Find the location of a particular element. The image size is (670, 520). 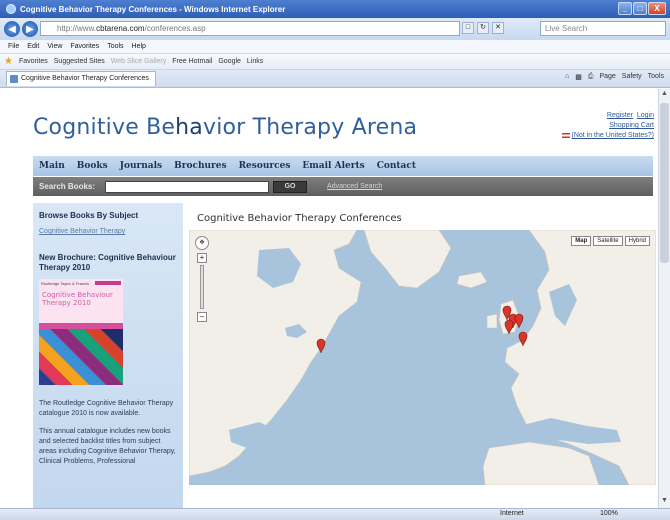

fav-link-2: Web Slice Gallery is located at coordinates (139, 61).